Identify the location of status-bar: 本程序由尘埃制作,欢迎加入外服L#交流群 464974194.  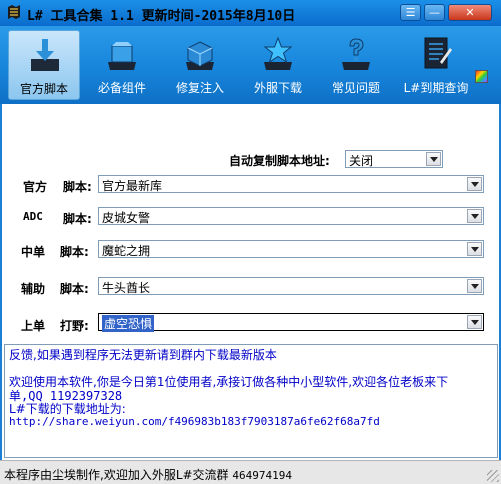
(250, 472).